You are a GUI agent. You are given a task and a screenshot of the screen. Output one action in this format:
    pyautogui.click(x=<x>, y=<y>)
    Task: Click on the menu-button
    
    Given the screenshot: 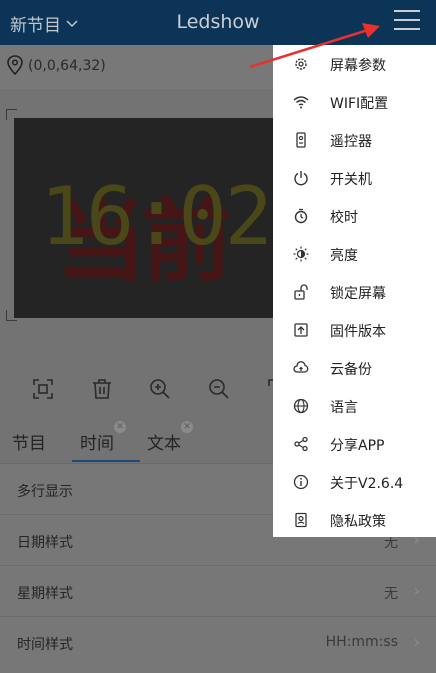 What is the action you would take?
    pyautogui.click(x=407, y=21)
    